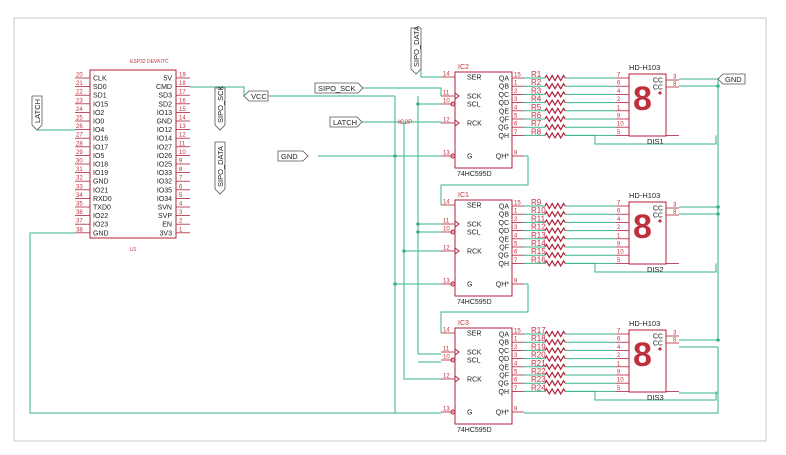  Describe the element at coordinates (79, 84) in the screenshot. I see `esp32-left-pin-num: 21` at that location.